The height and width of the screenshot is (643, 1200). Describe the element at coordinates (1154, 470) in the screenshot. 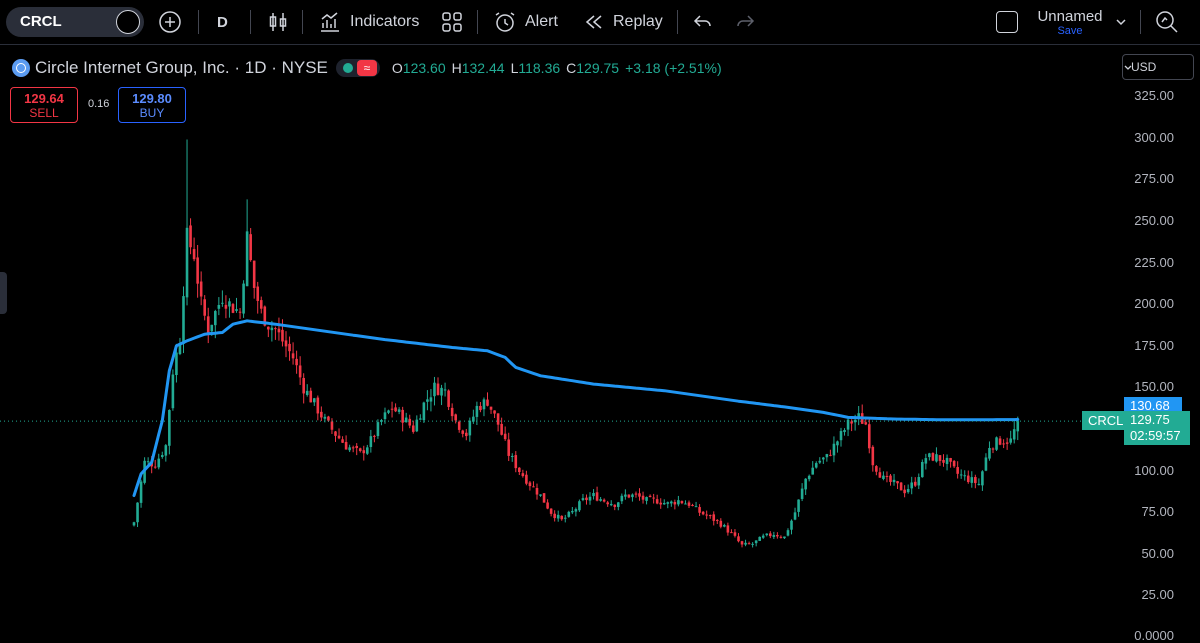

I see `y-tick-label: 100.00` at that location.